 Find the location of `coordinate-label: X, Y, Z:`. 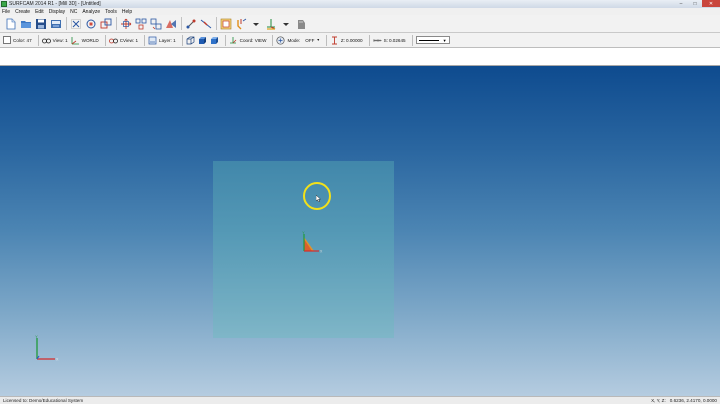

coordinate-label: X, Y, Z: is located at coordinates (658, 400).